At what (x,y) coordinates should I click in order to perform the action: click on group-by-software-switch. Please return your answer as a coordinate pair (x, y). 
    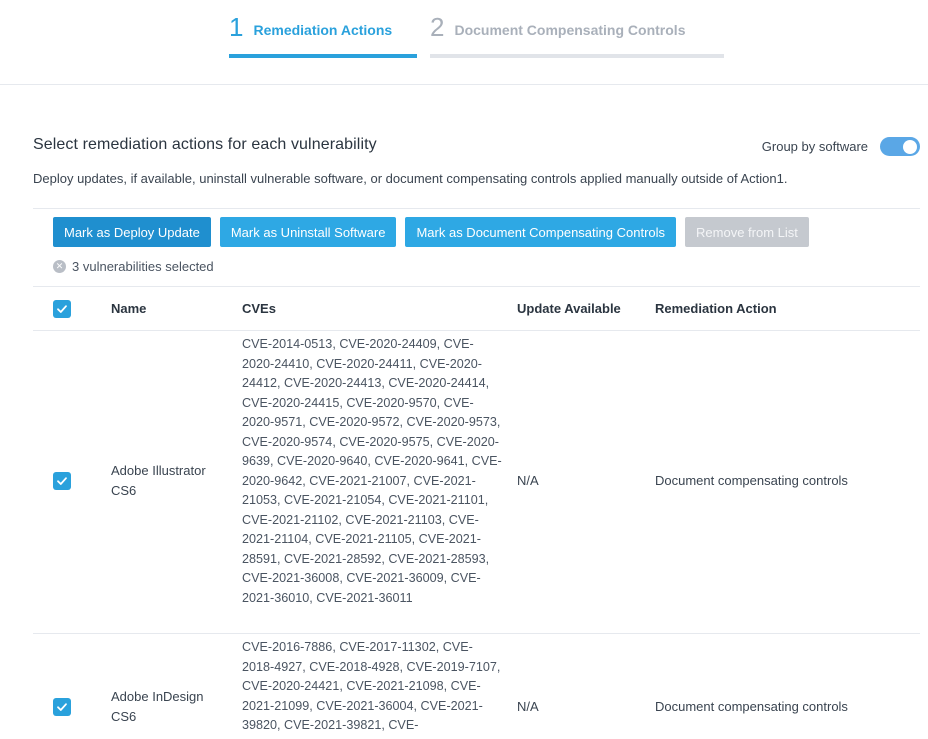
    Looking at the image, I should click on (900, 146).